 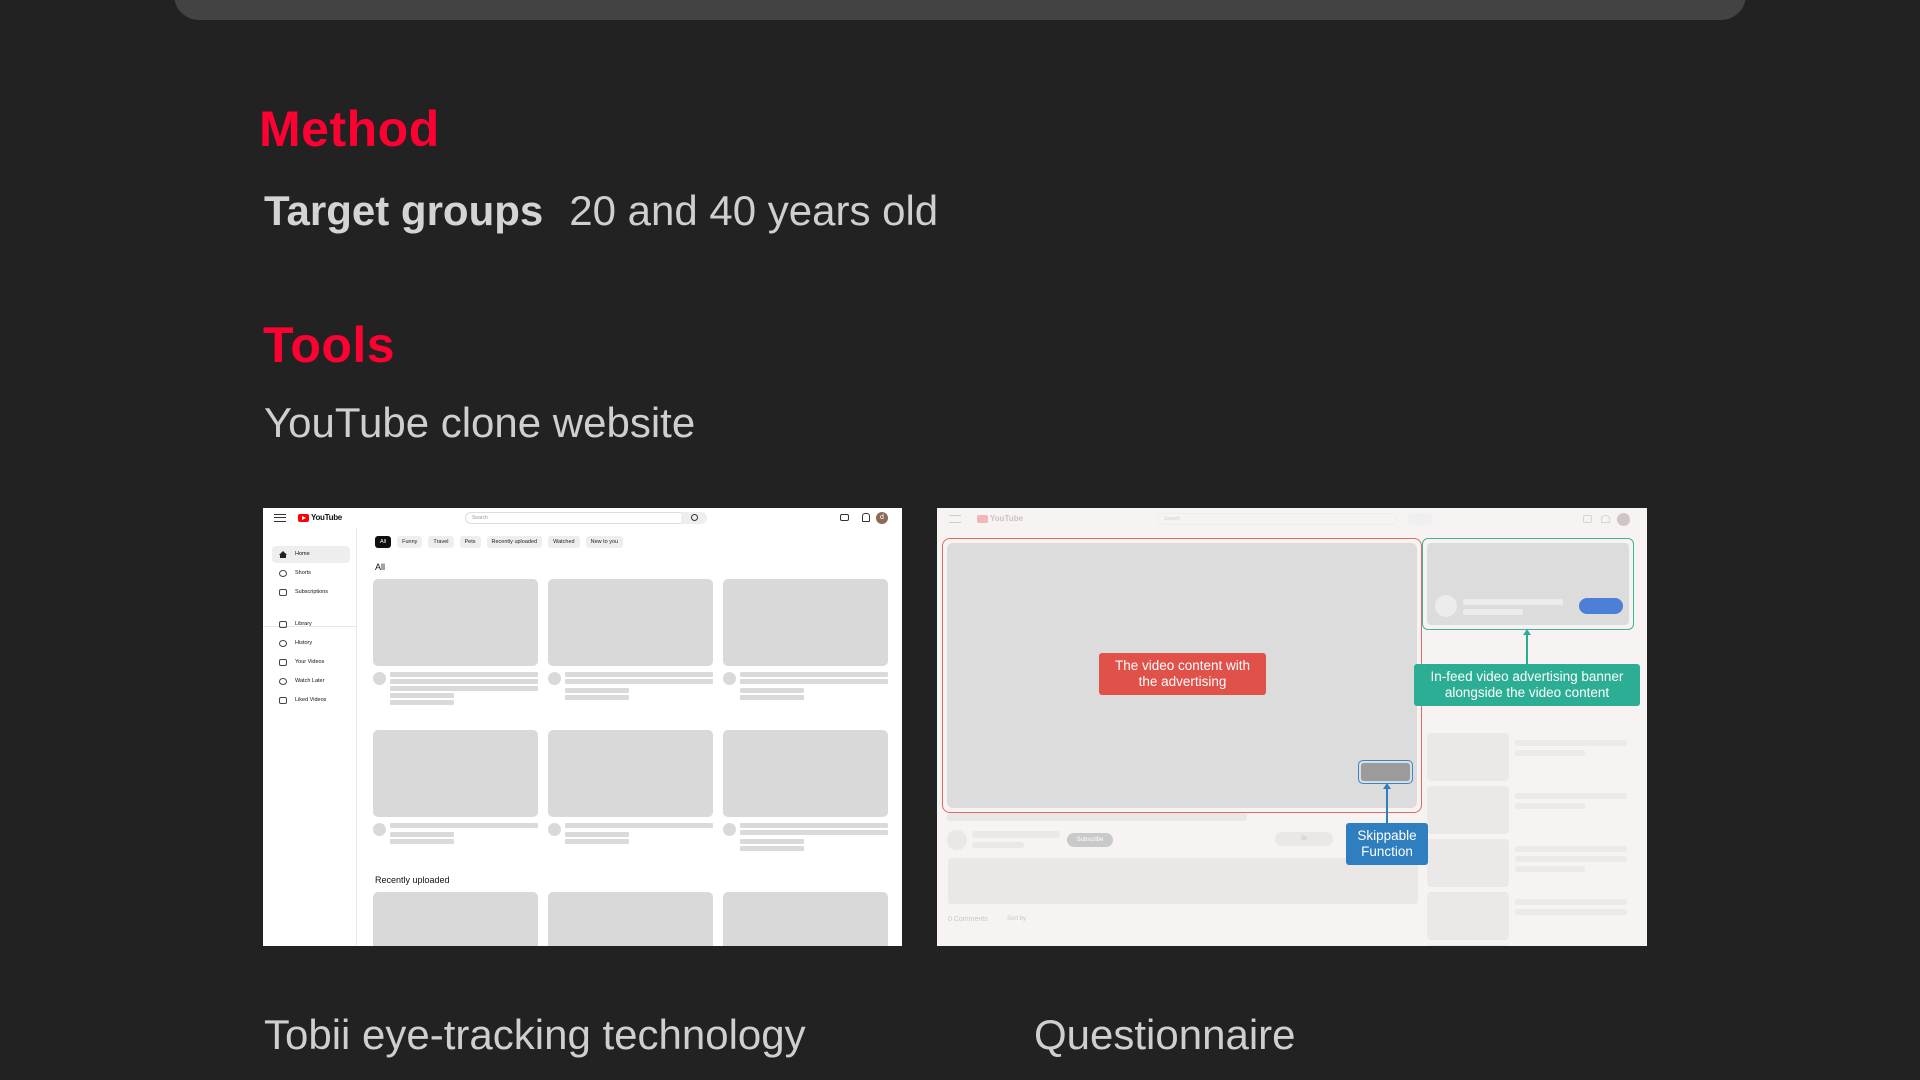 I want to click on sidebar-item-label: Liked Videos, so click(x=311, y=700).